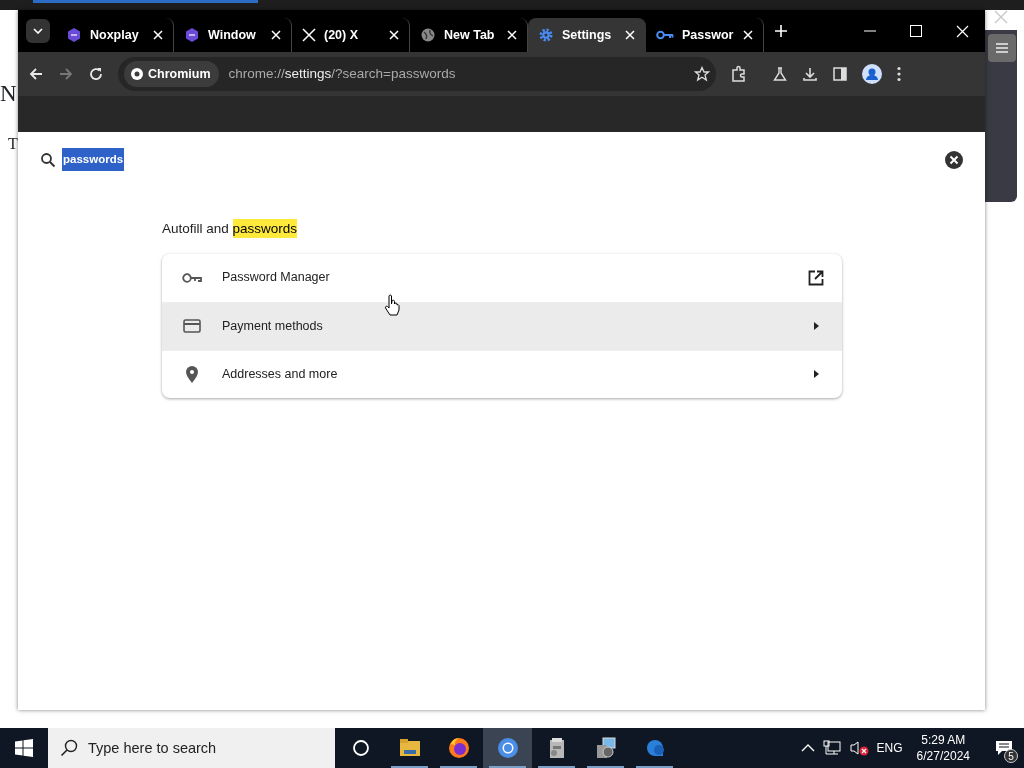  Describe the element at coordinates (502, 325) in the screenshot. I see `settings-row: Payment methods` at that location.